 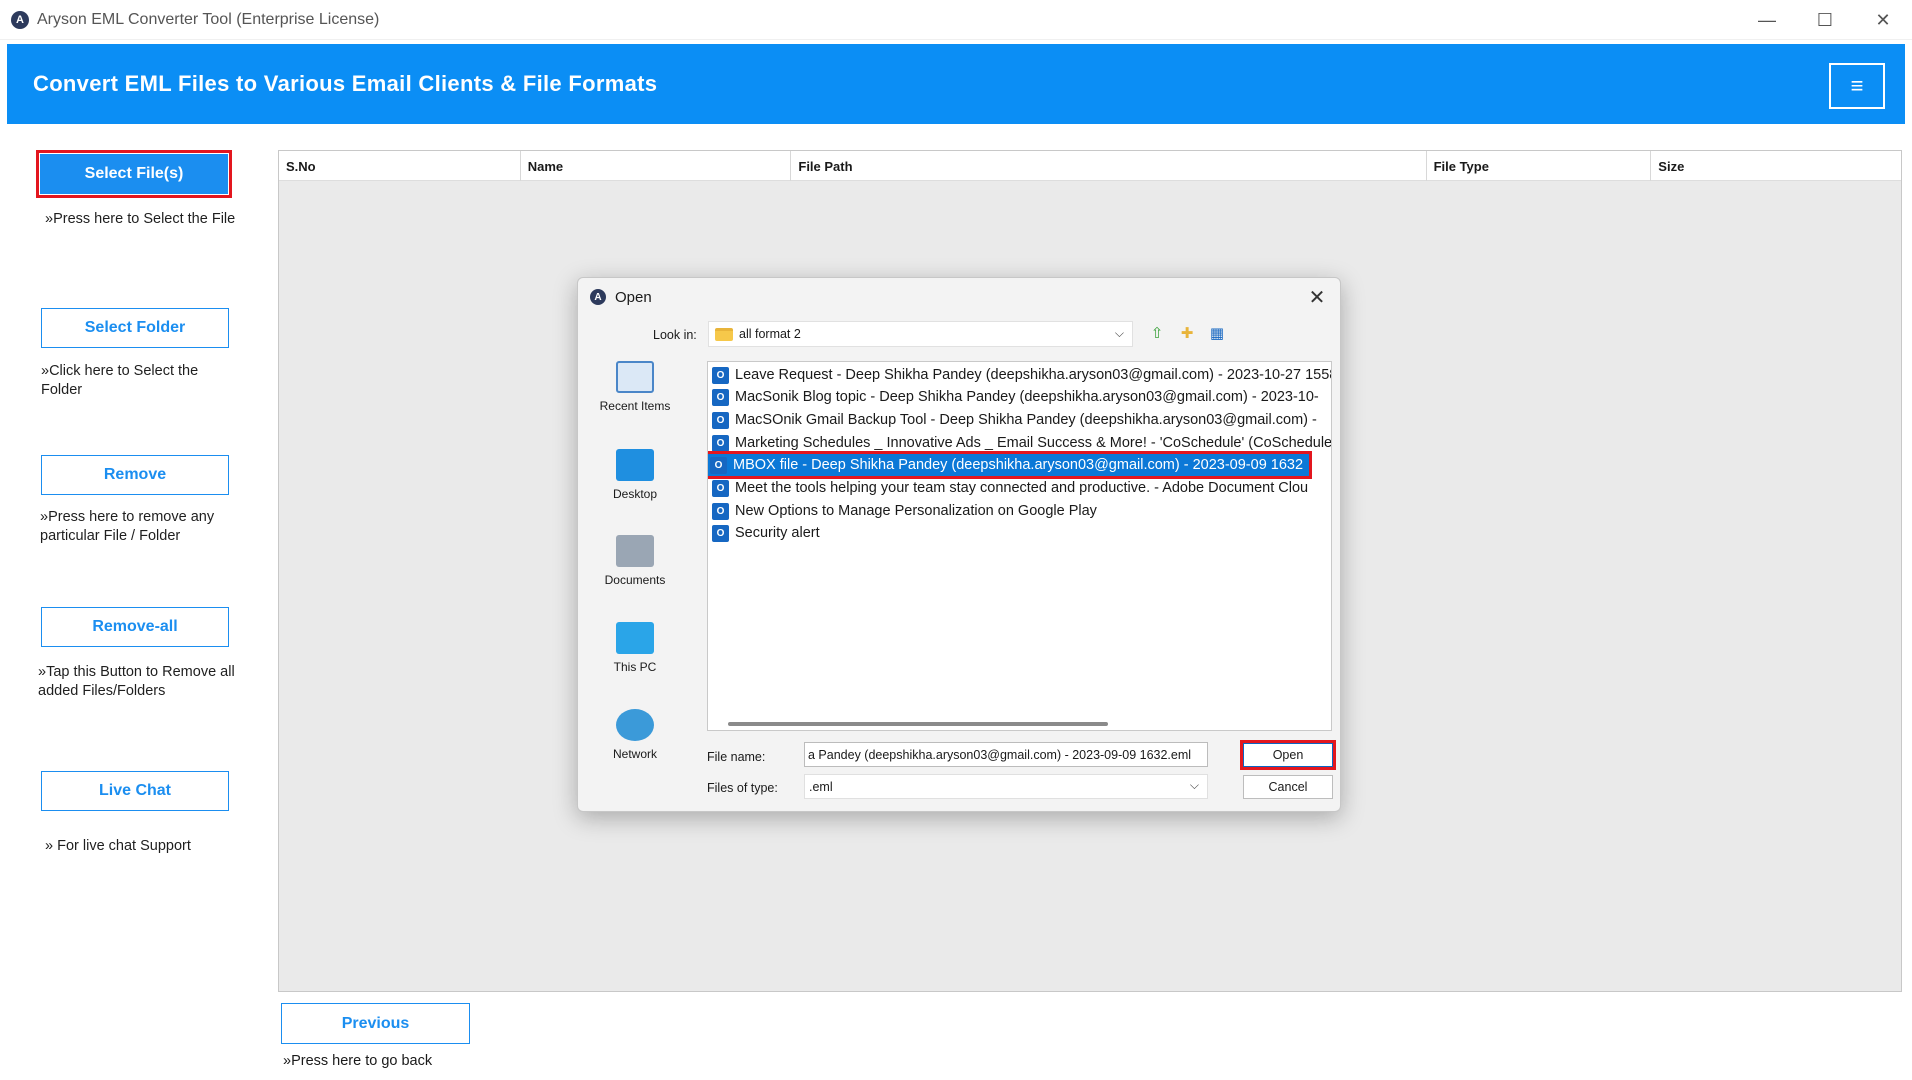 What do you see at coordinates (1288, 755) in the screenshot?
I see `open-button: Open` at bounding box center [1288, 755].